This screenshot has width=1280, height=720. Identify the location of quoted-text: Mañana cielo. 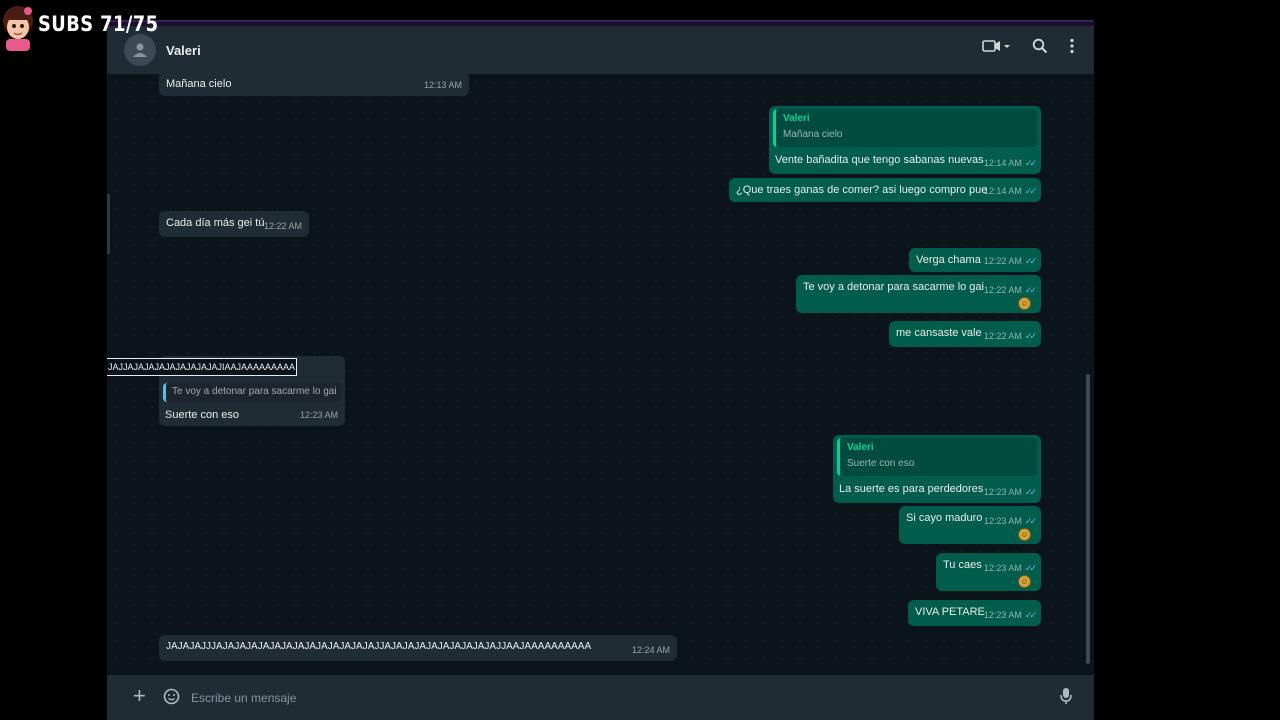
(813, 134).